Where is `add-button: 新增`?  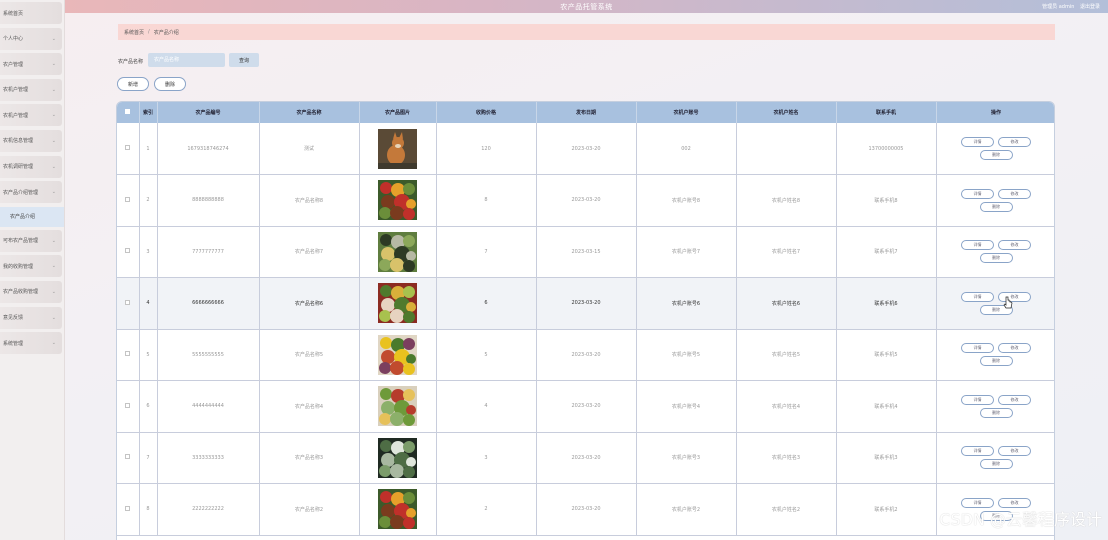
add-button: 新增 is located at coordinates (133, 84).